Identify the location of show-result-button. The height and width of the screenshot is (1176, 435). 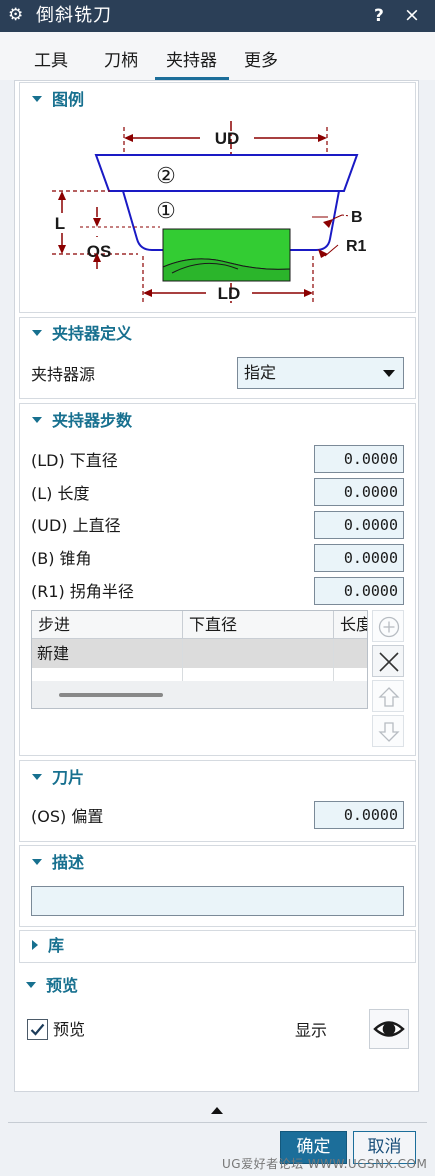
(389, 1029).